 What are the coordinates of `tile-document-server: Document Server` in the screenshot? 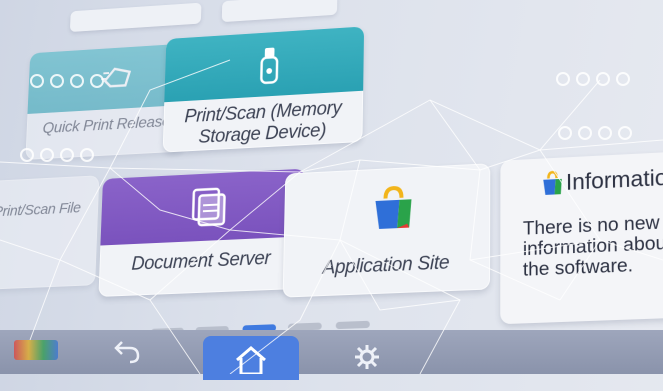 It's located at (201, 232).